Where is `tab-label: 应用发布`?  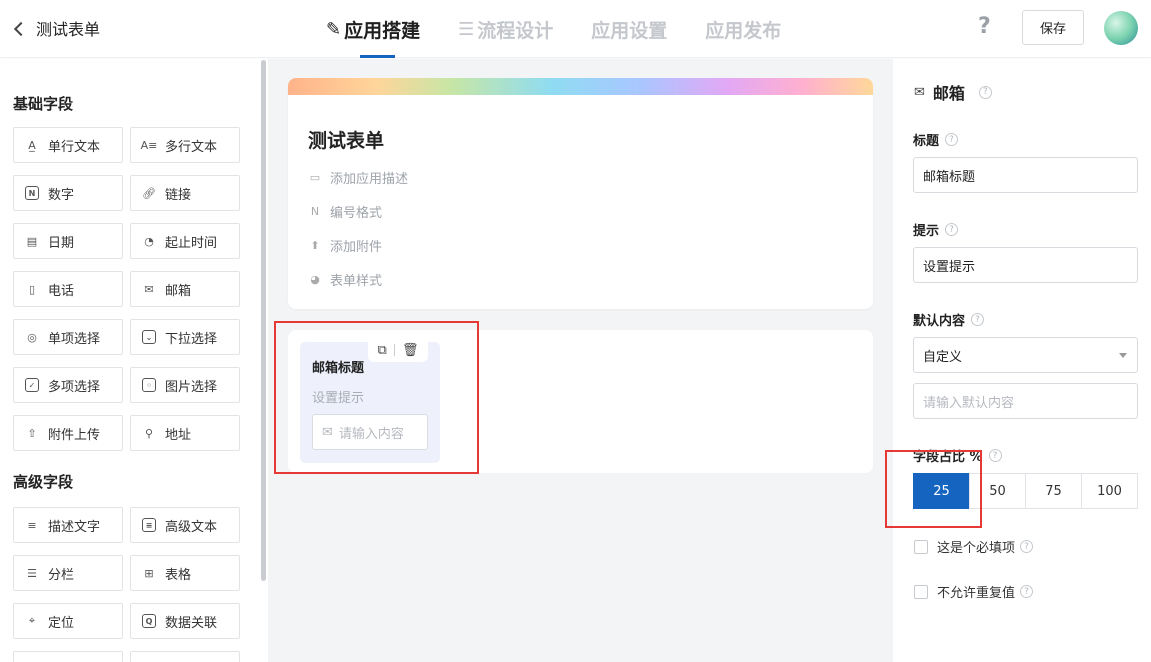
tab-label: 应用发布 is located at coordinates (743, 30).